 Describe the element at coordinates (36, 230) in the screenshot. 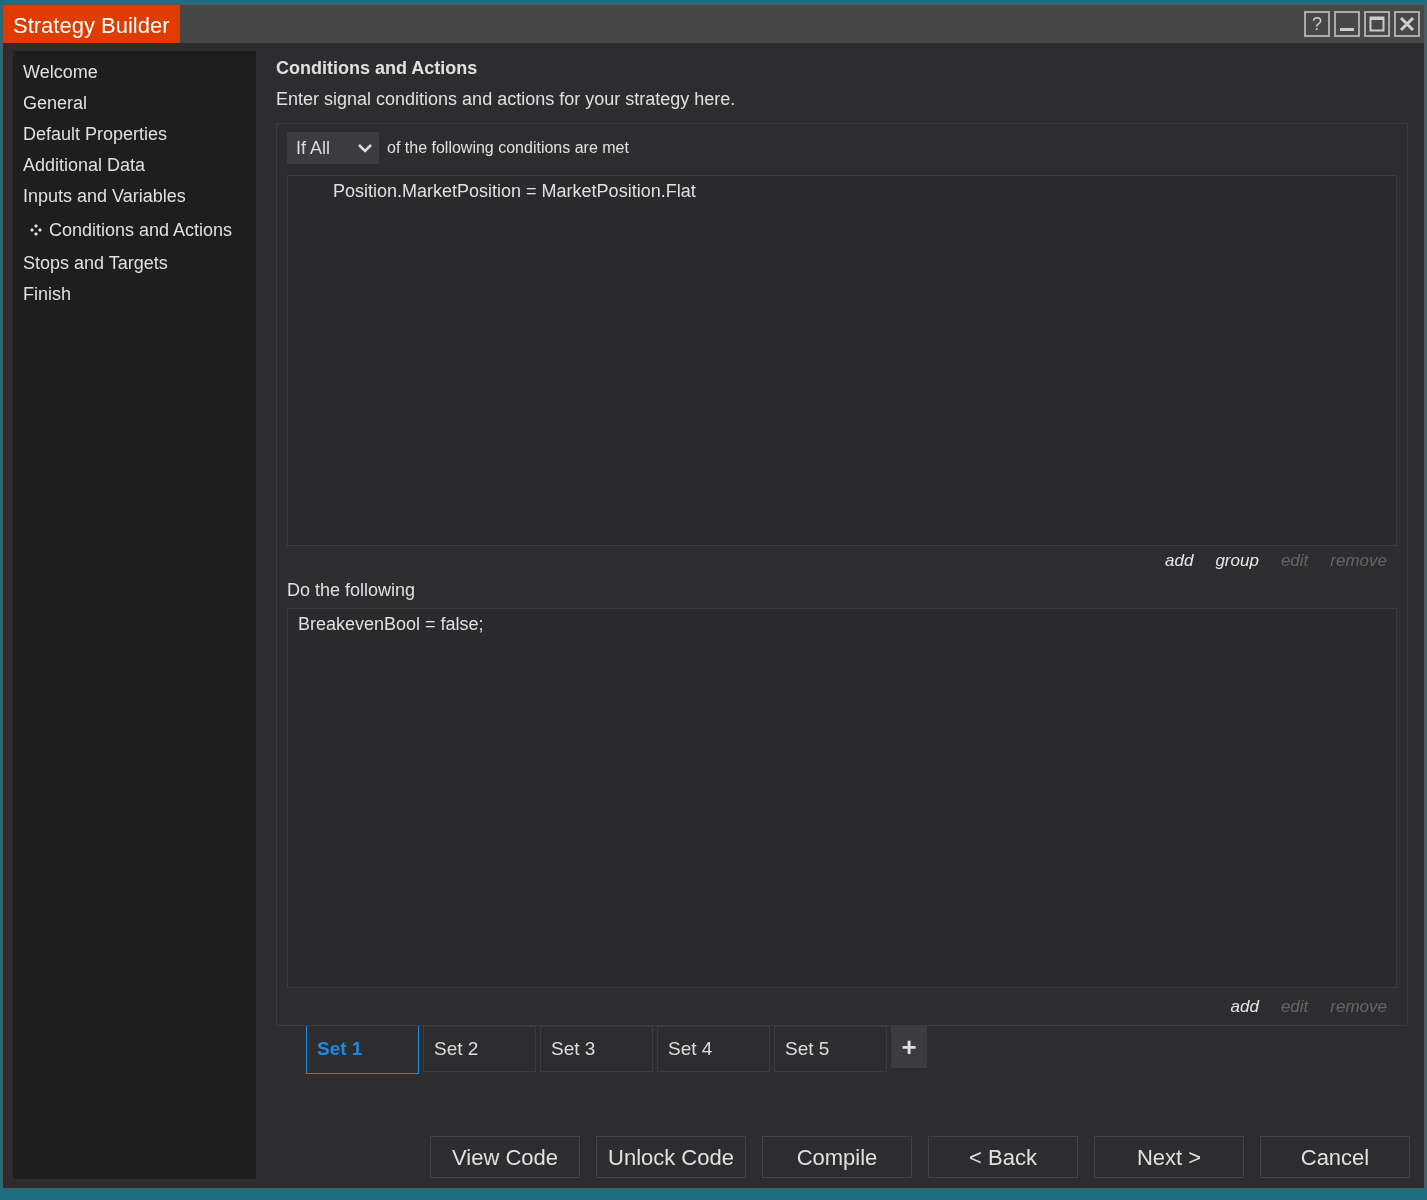

I see `diamond-icon` at that location.